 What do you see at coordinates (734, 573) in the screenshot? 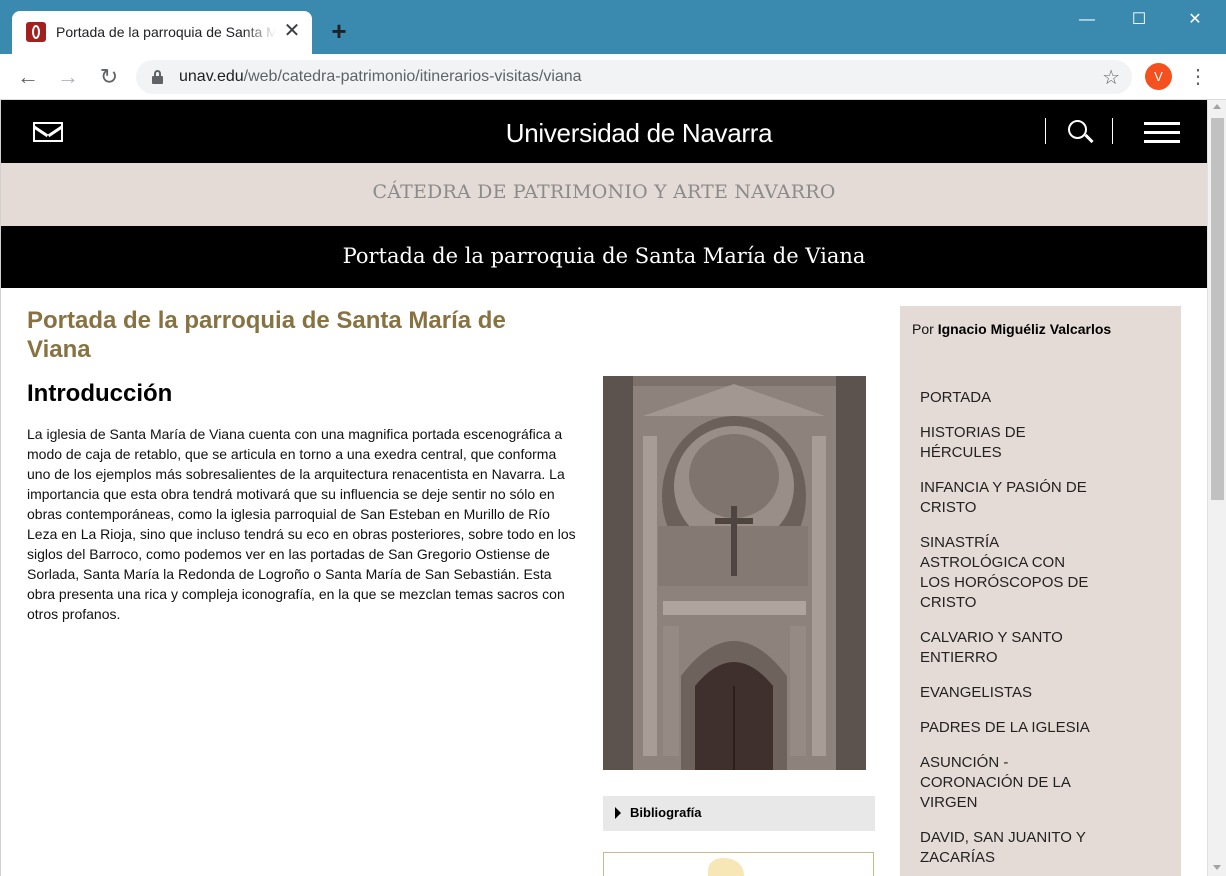
I see `portal-photo` at bounding box center [734, 573].